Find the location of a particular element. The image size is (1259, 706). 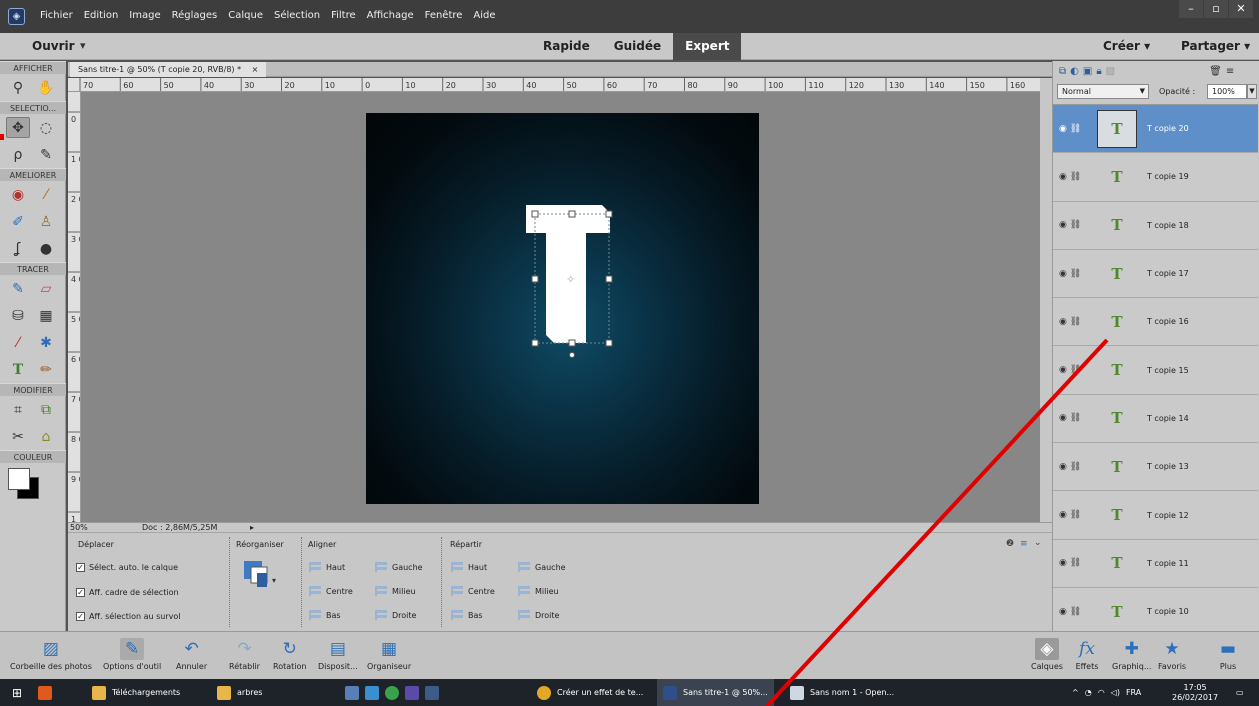

panel-menu-icon: ≡ is located at coordinates (1230, 71).